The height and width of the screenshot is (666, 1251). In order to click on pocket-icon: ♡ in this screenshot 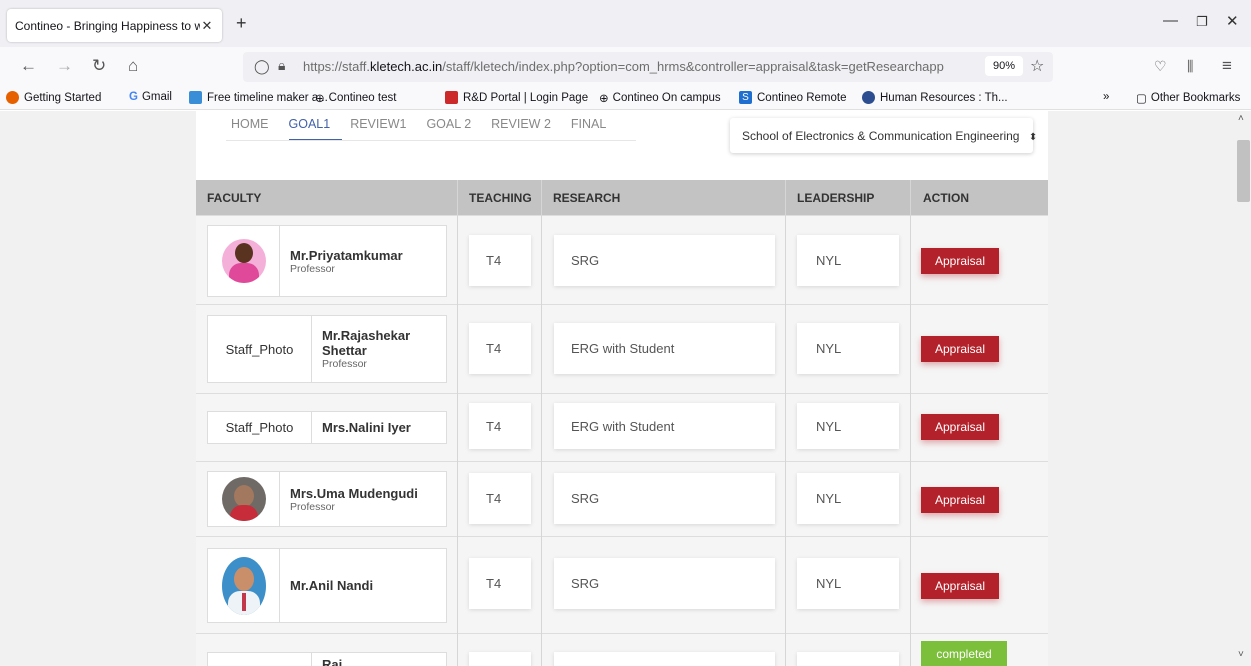, I will do `click(1160, 66)`.